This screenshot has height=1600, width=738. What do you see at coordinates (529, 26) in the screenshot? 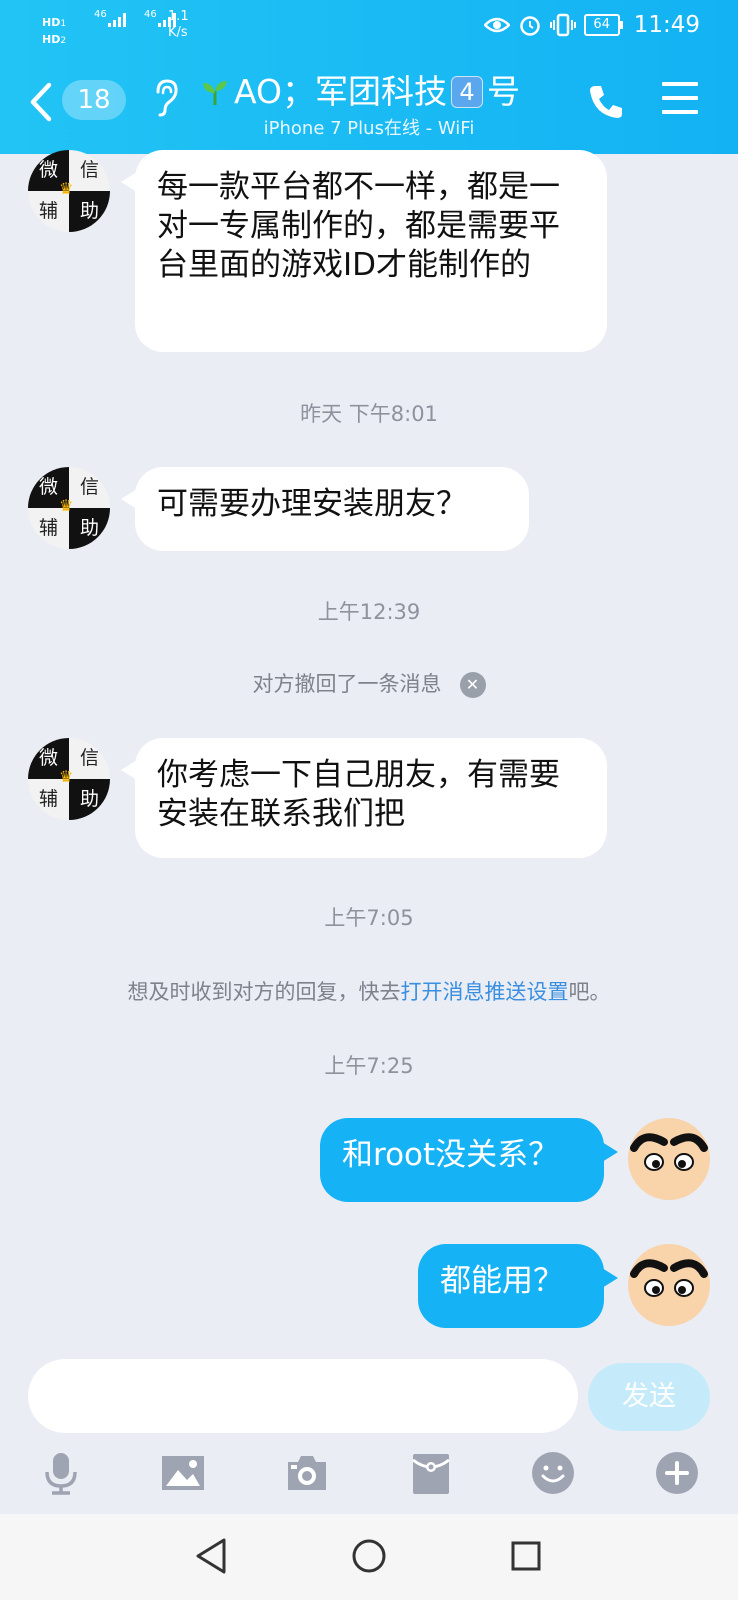
I see `alarm-icon` at bounding box center [529, 26].